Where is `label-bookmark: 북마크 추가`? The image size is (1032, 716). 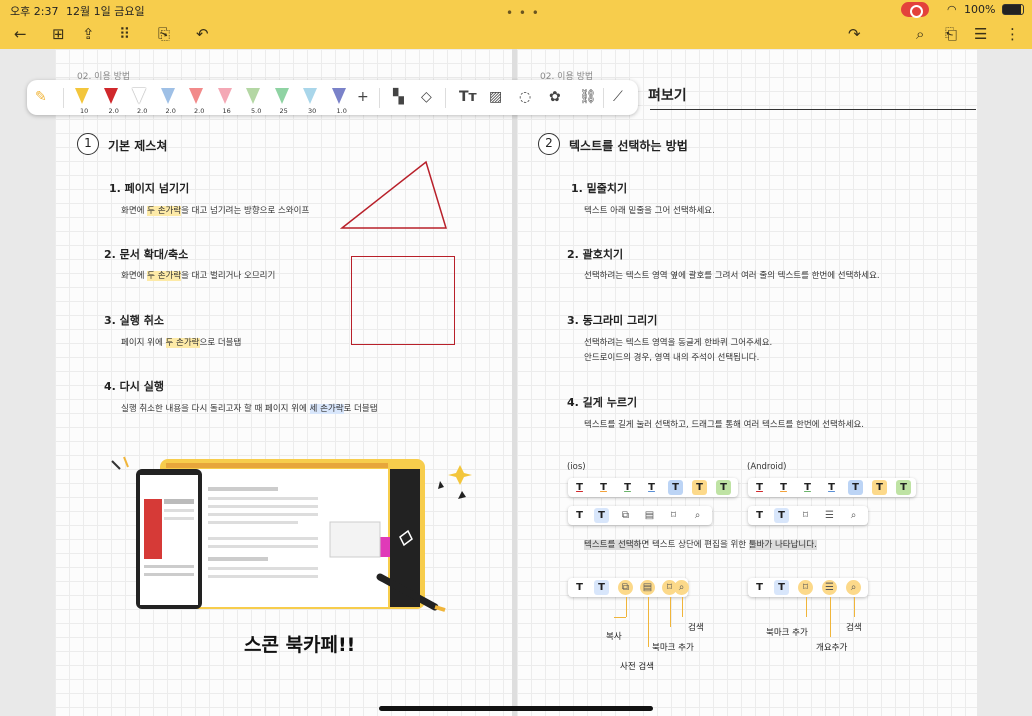 label-bookmark: 북마크 추가 is located at coordinates (673, 648).